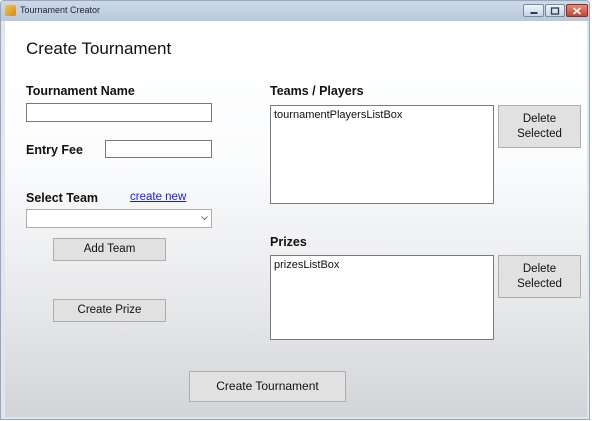 This screenshot has width=592, height=421. I want to click on tournament-players-listbox-text: tournamentPlayersListBox, so click(338, 115).